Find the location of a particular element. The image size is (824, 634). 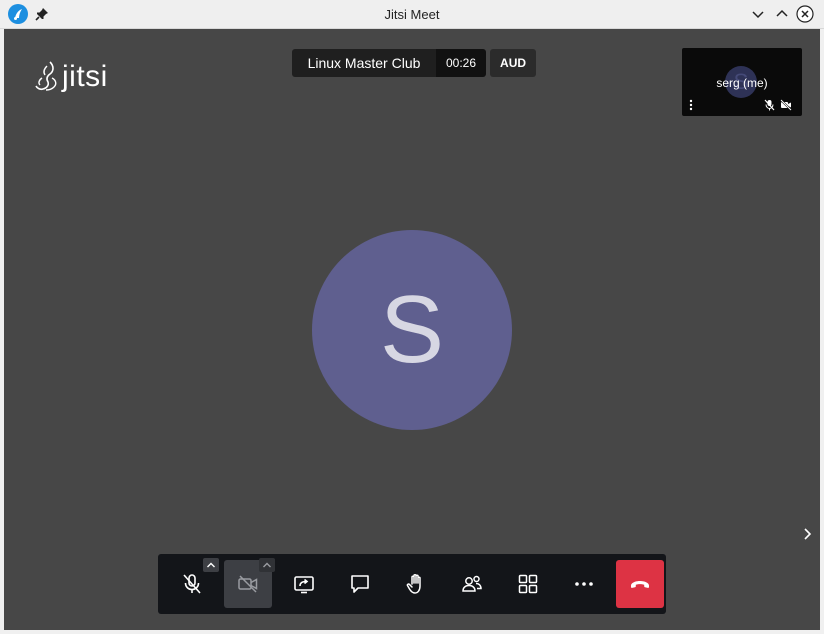

meeting-info: Linux Master Club 00:26 AUD is located at coordinates (414, 63).